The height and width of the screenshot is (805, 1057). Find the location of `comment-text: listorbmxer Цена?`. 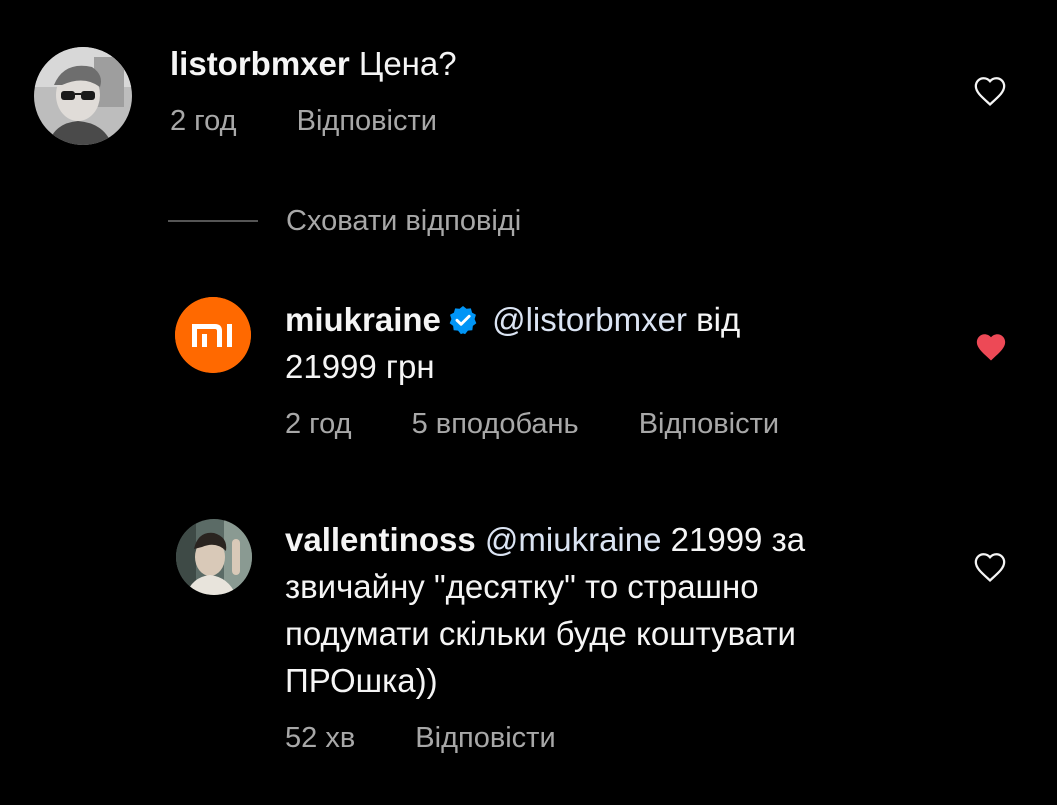

comment-text: listorbmxer Цена? is located at coordinates (550, 63).